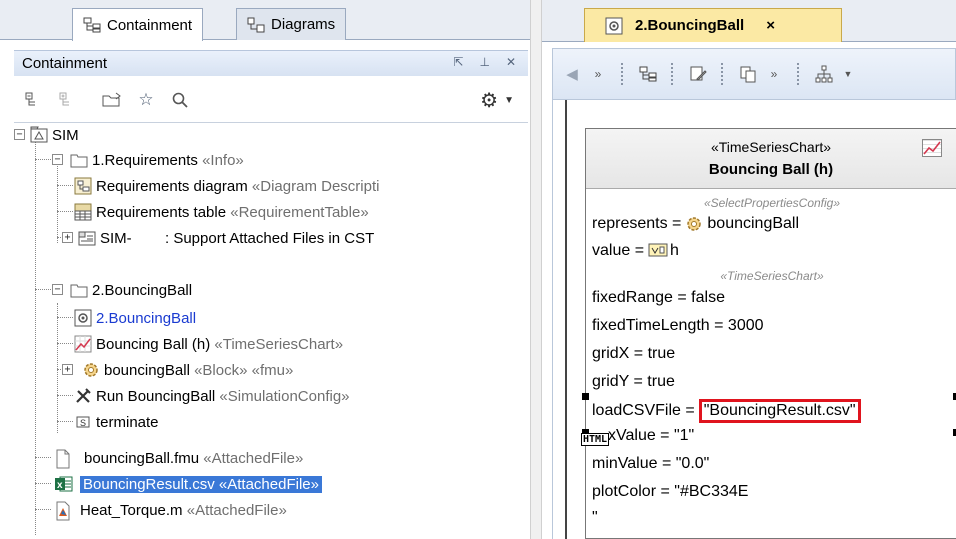 This screenshot has height=539, width=956. Describe the element at coordinates (678, 326) in the screenshot. I see `property-fixed-time-length: fixedTimeLength = 3000` at that location.